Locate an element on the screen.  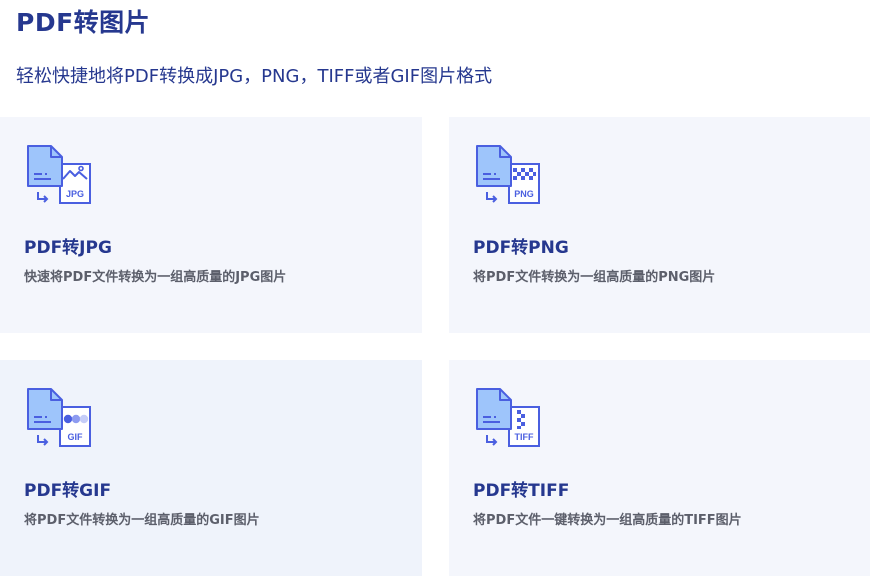
pdf-to-png-icon: PNG is located at coordinates (508, 174).